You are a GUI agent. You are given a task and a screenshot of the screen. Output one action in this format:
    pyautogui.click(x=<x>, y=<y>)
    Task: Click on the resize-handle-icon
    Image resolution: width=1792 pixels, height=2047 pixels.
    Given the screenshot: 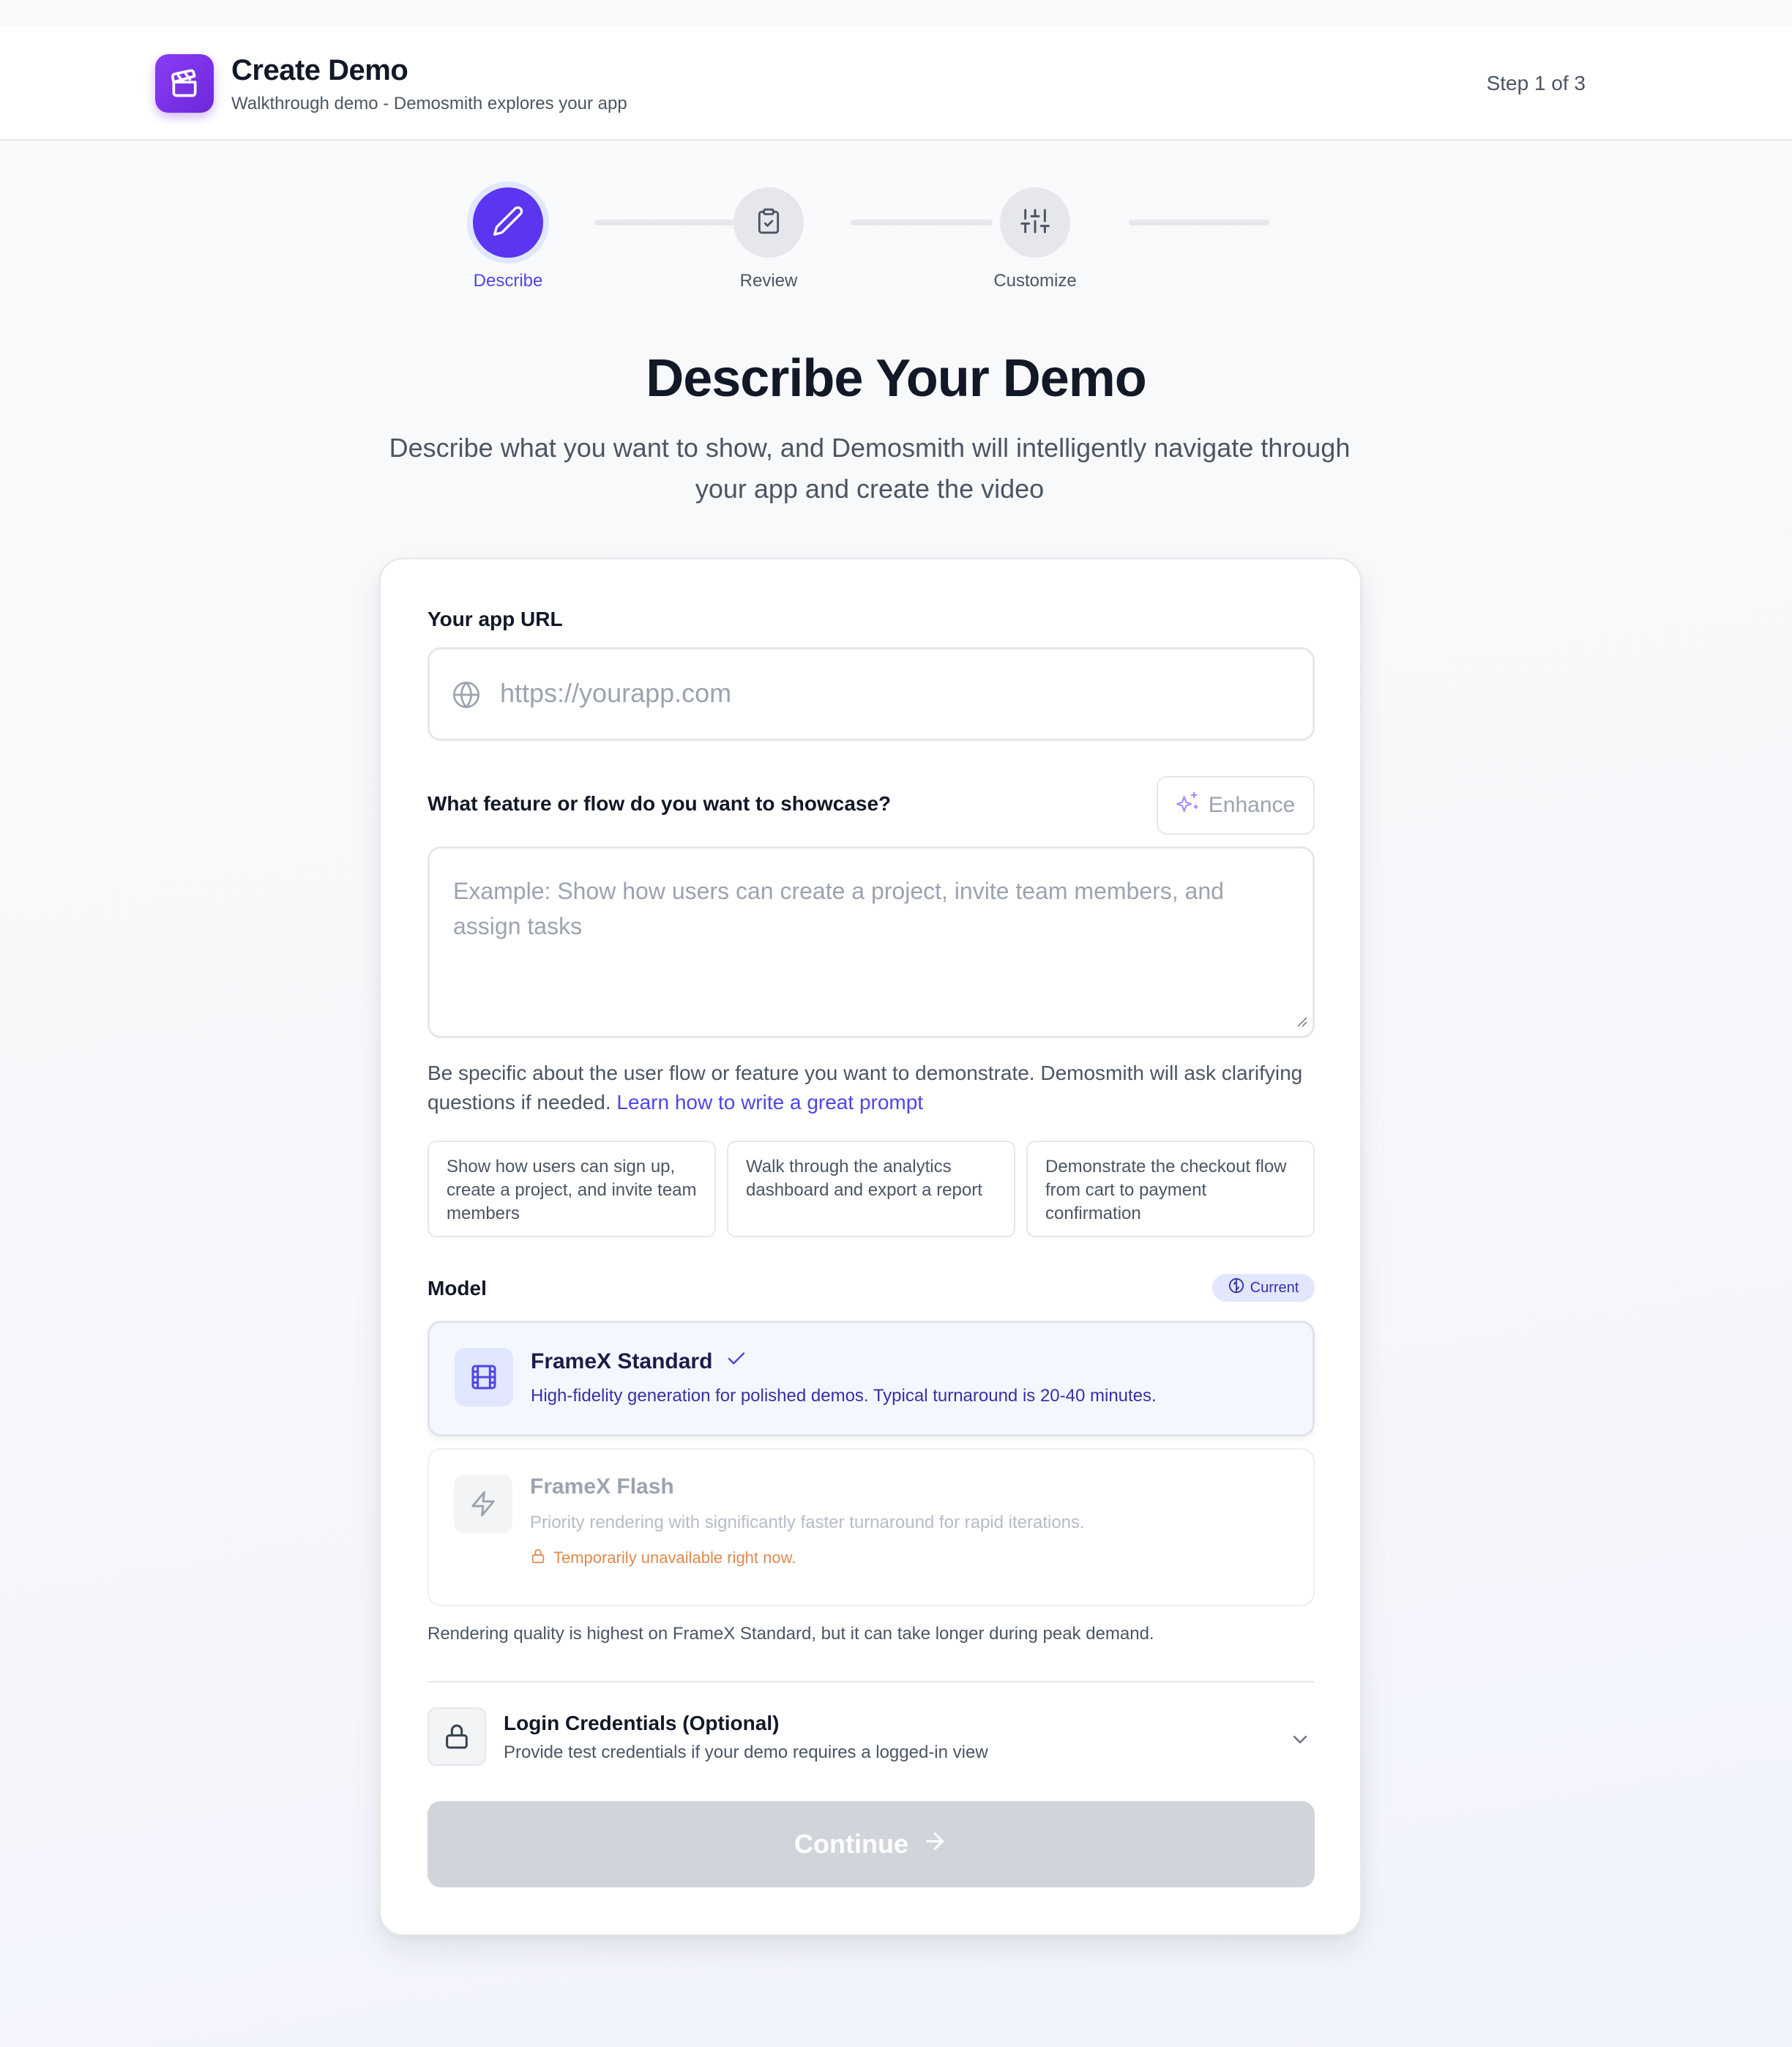 What is the action you would take?
    pyautogui.click(x=1301, y=1023)
    